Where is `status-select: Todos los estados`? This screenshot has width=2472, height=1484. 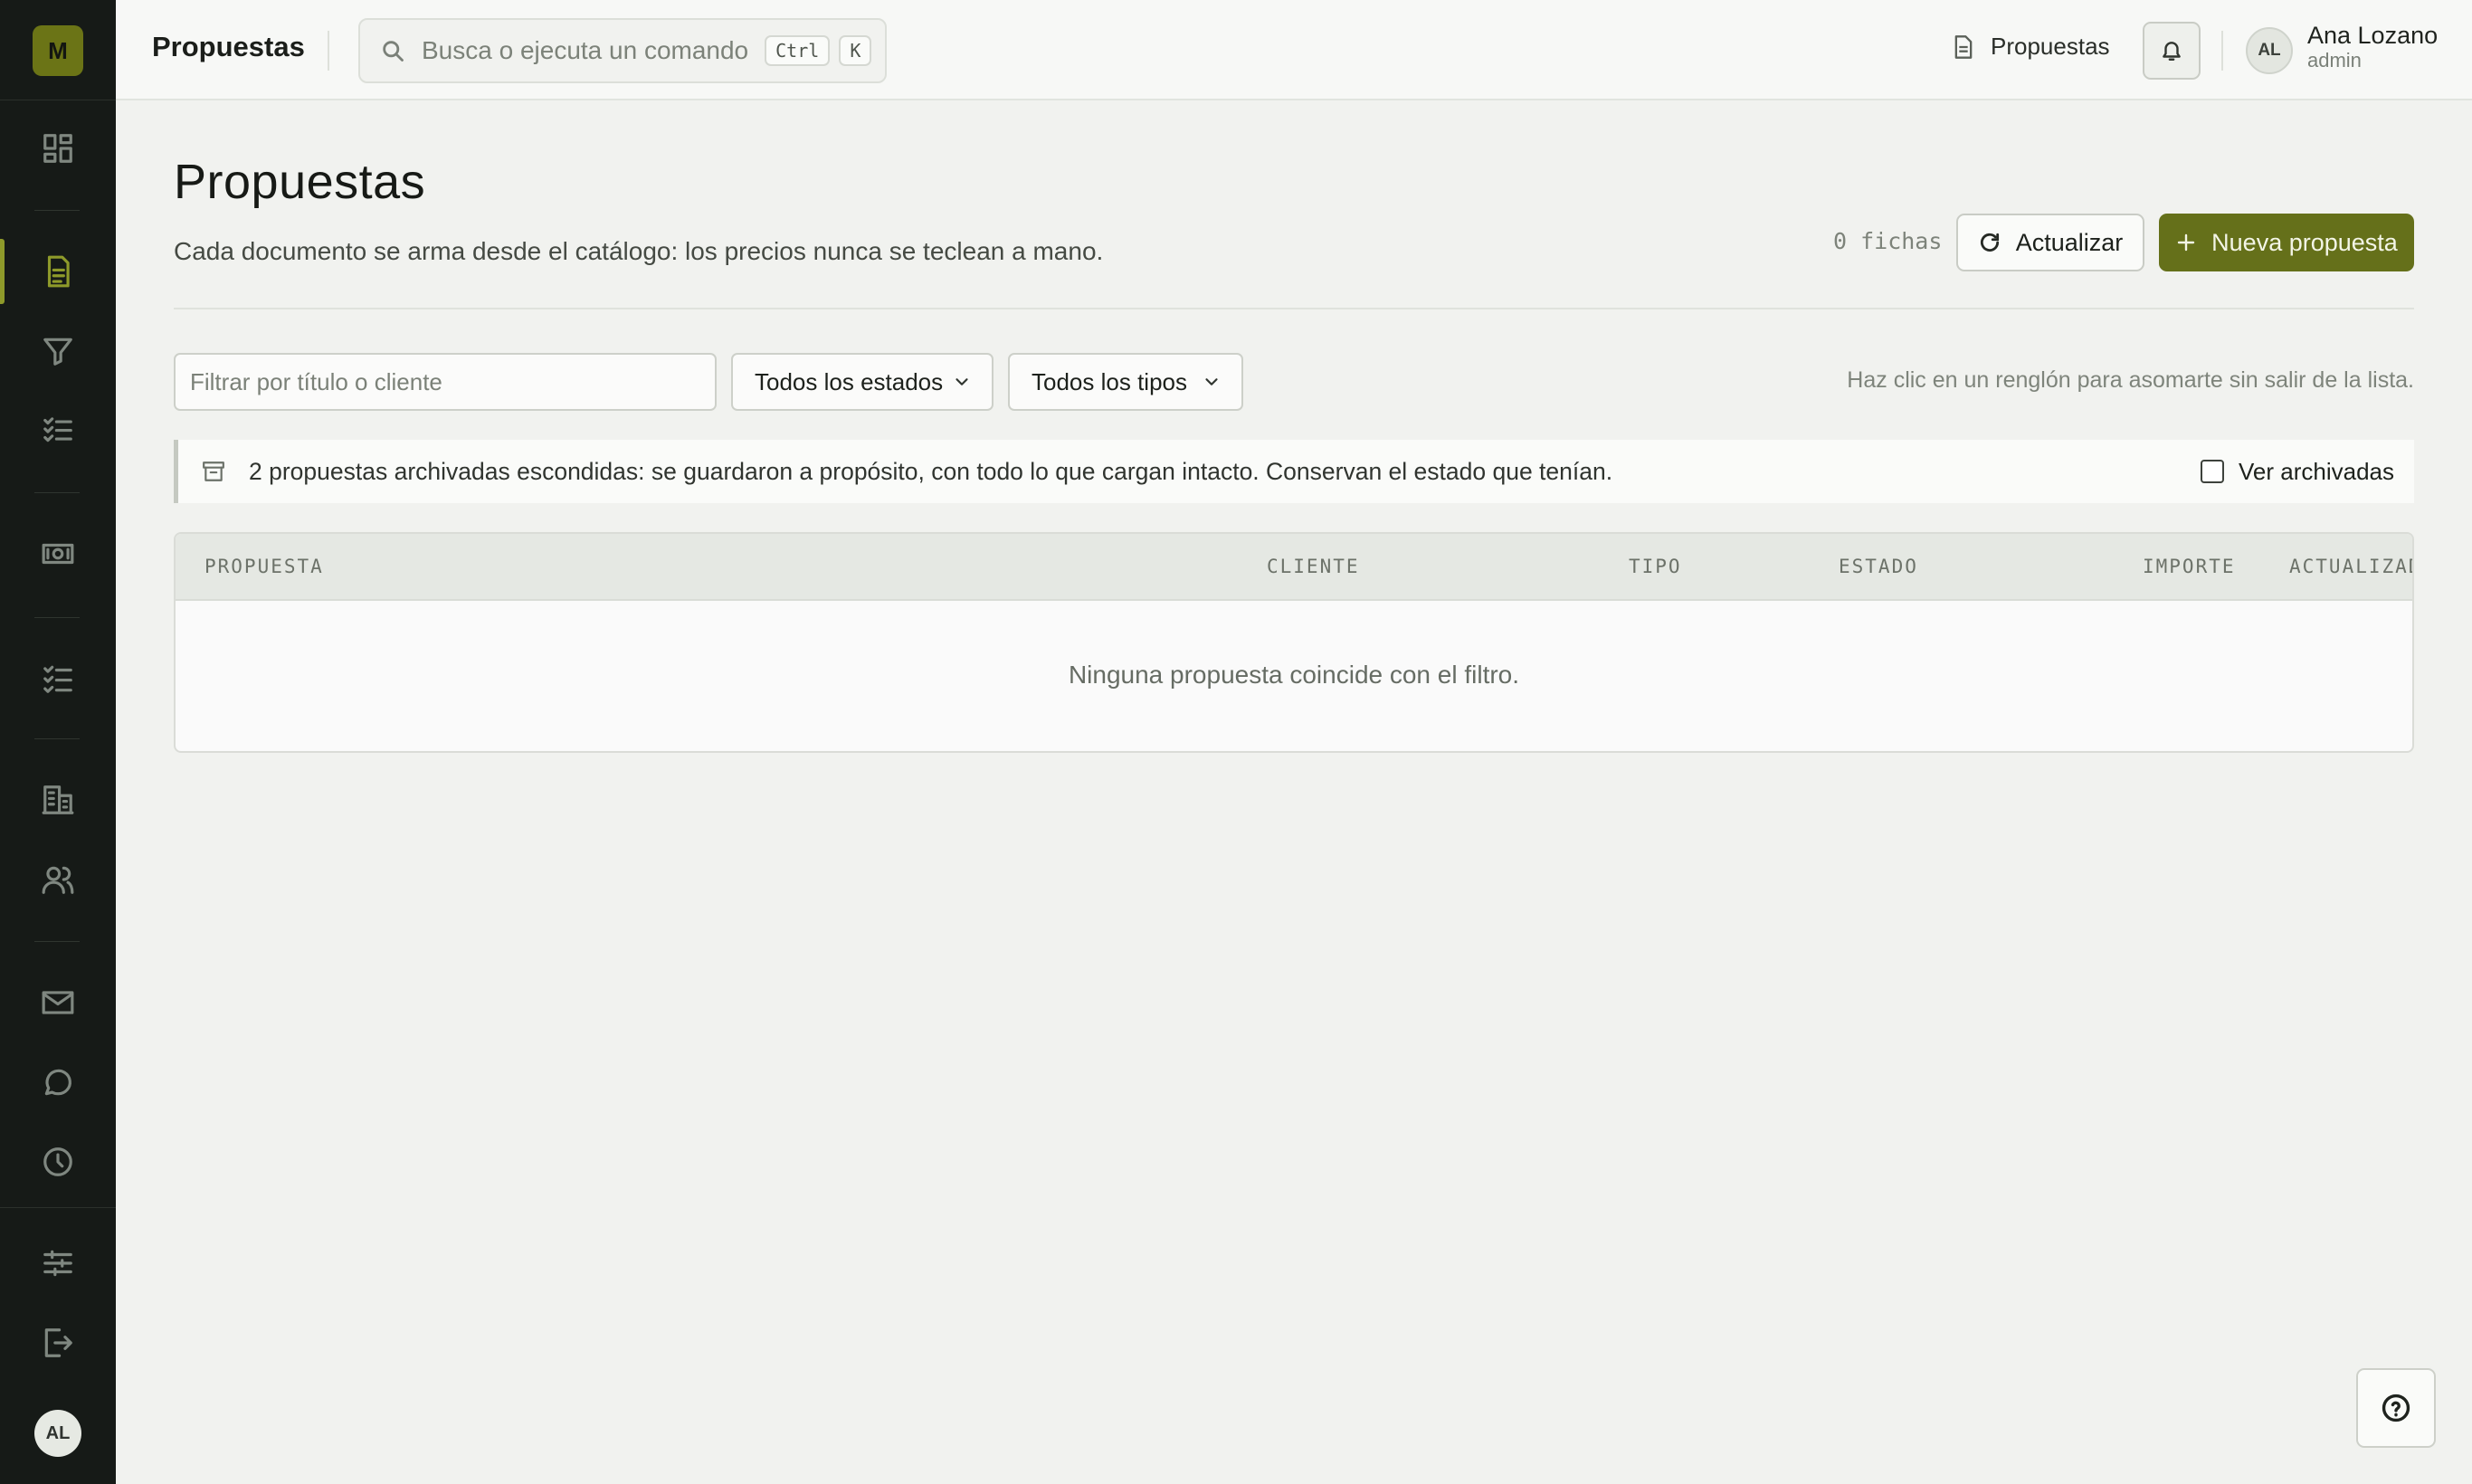 status-select: Todos los estados is located at coordinates (862, 382).